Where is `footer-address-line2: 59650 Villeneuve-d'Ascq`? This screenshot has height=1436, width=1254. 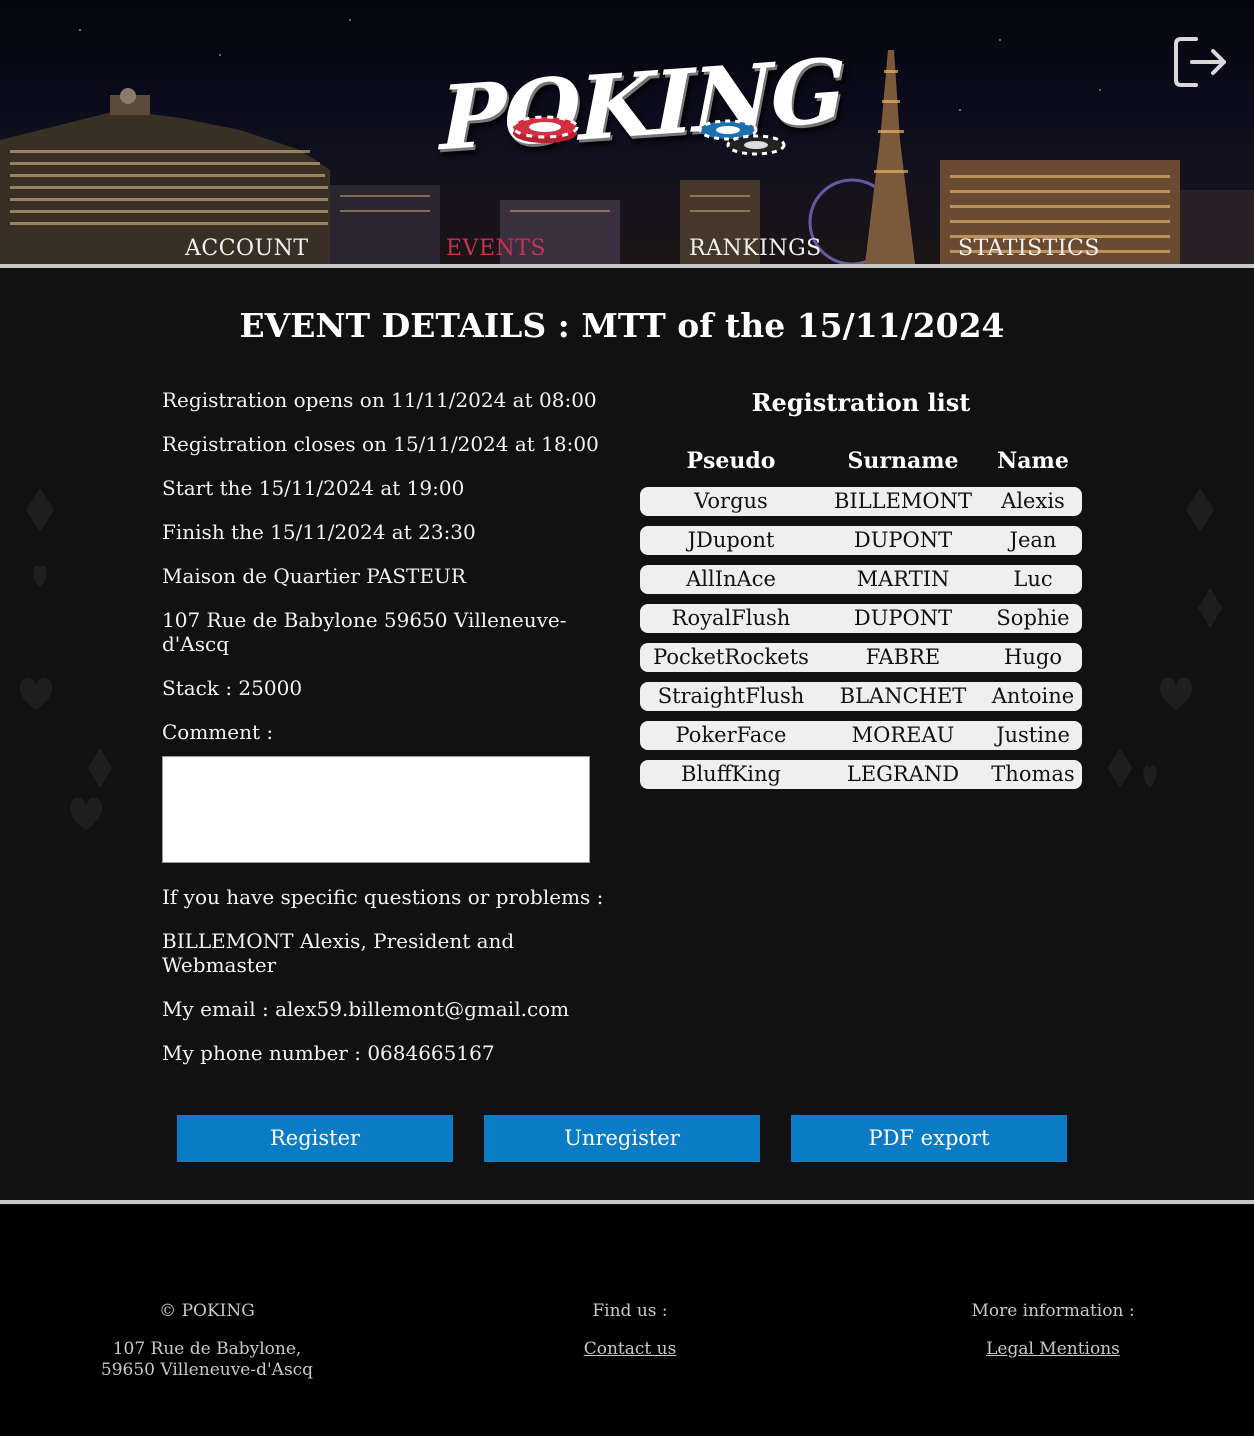
footer-address-line2: 59650 Villeneuve-d'Ascq is located at coordinates (207, 1370).